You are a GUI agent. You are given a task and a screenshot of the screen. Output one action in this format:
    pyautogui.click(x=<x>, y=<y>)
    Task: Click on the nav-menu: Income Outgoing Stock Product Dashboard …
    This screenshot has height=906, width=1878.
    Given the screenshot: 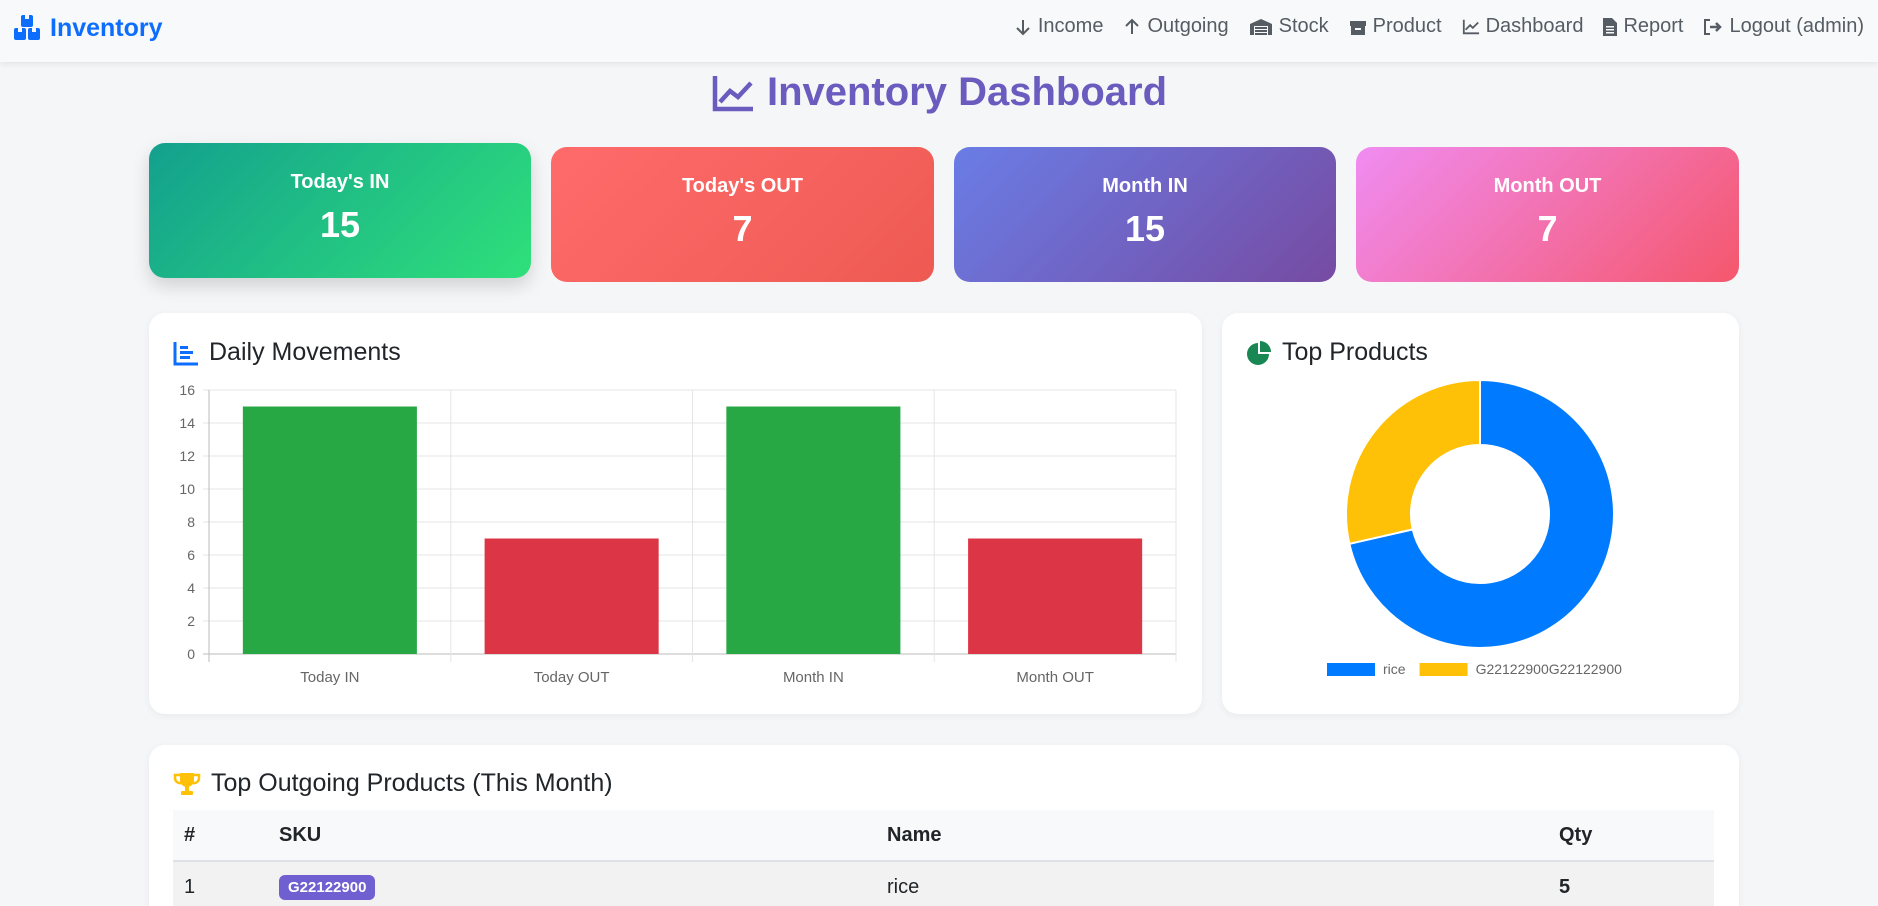 What is the action you would take?
    pyautogui.click(x=1439, y=26)
    